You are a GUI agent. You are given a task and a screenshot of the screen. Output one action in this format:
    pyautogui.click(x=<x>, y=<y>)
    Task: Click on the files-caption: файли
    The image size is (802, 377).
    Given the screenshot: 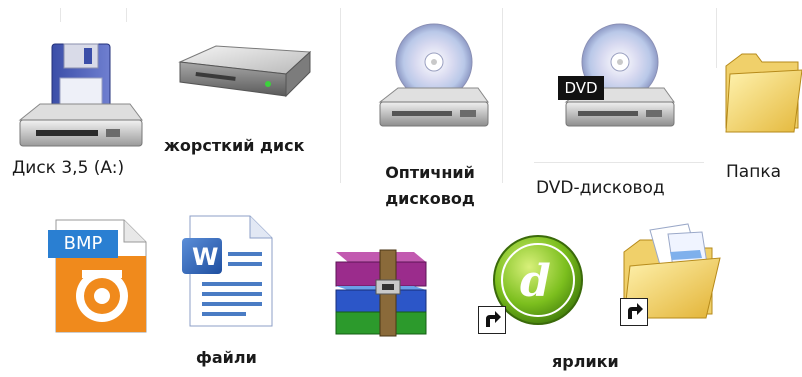 What is the action you would take?
    pyautogui.click(x=226, y=357)
    